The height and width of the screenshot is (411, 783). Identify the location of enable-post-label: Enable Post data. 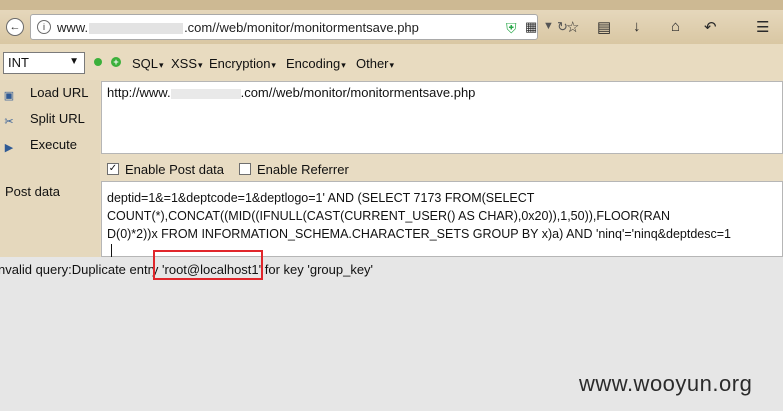
(175, 169).